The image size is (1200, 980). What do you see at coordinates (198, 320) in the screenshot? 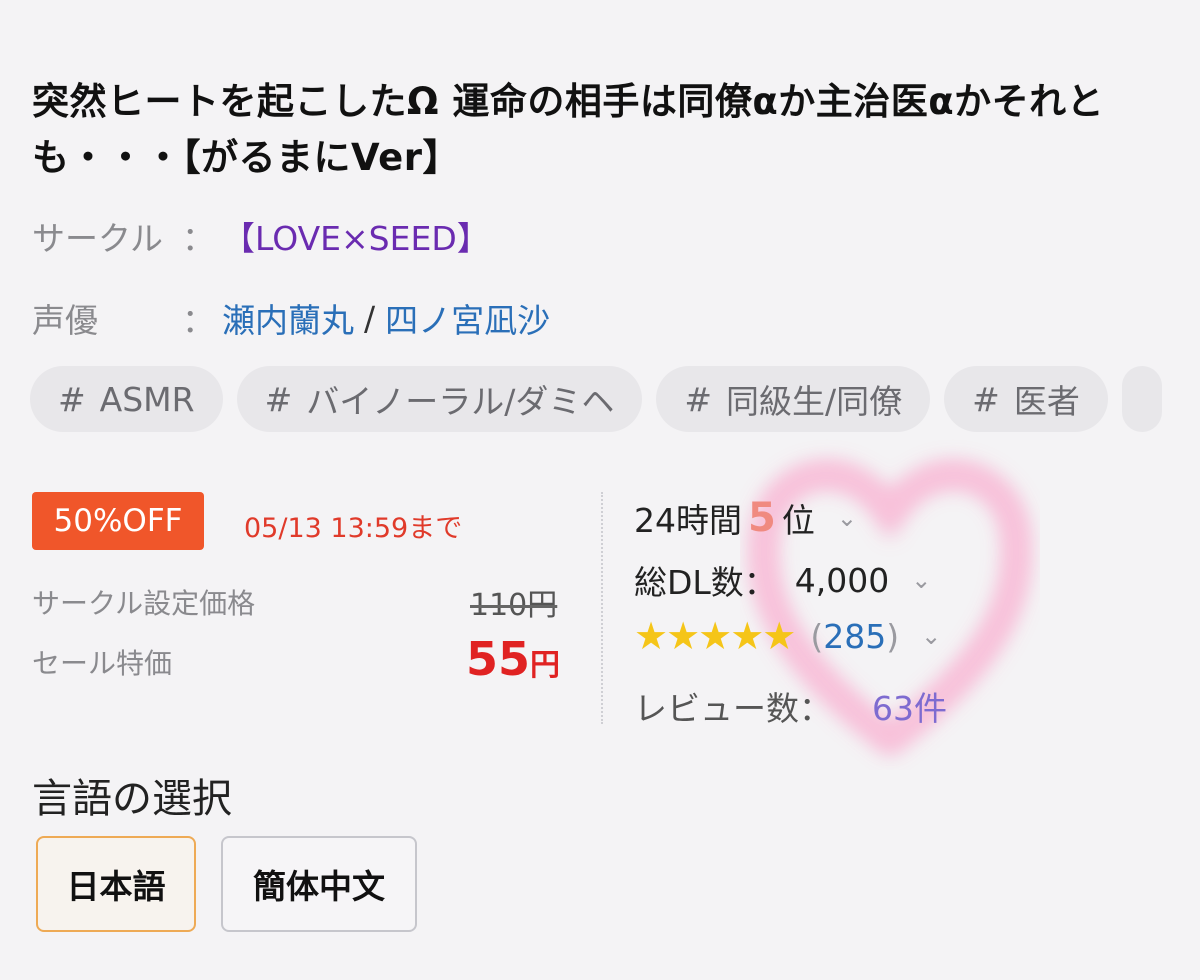
I see `voice-actor-colon: ：` at bounding box center [198, 320].